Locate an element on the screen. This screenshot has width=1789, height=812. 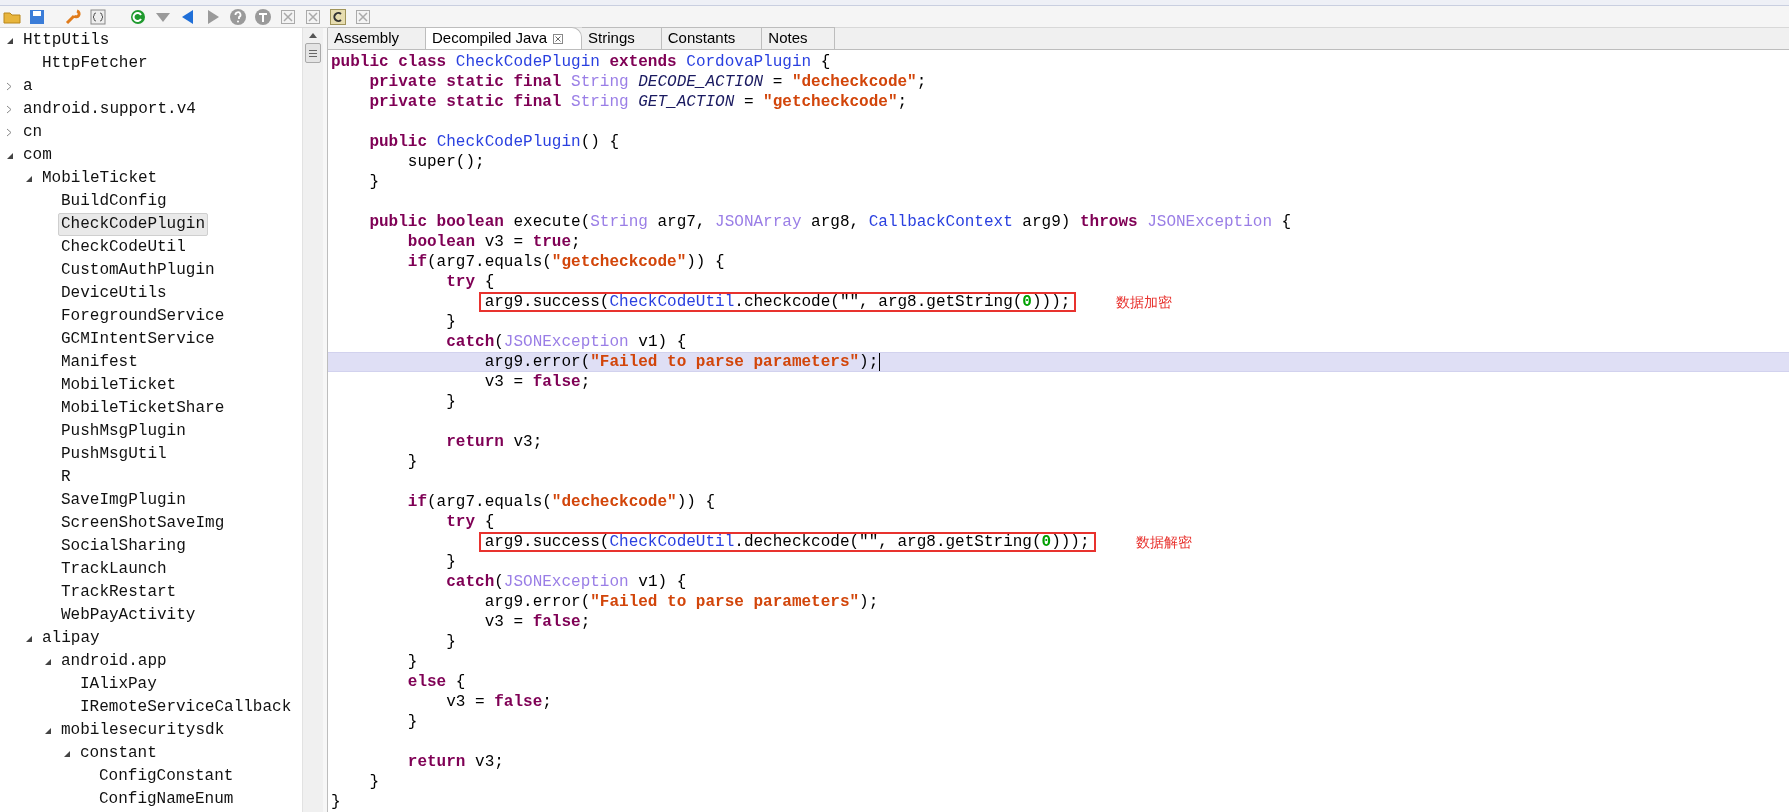
info-icon is located at coordinates (263, 16).